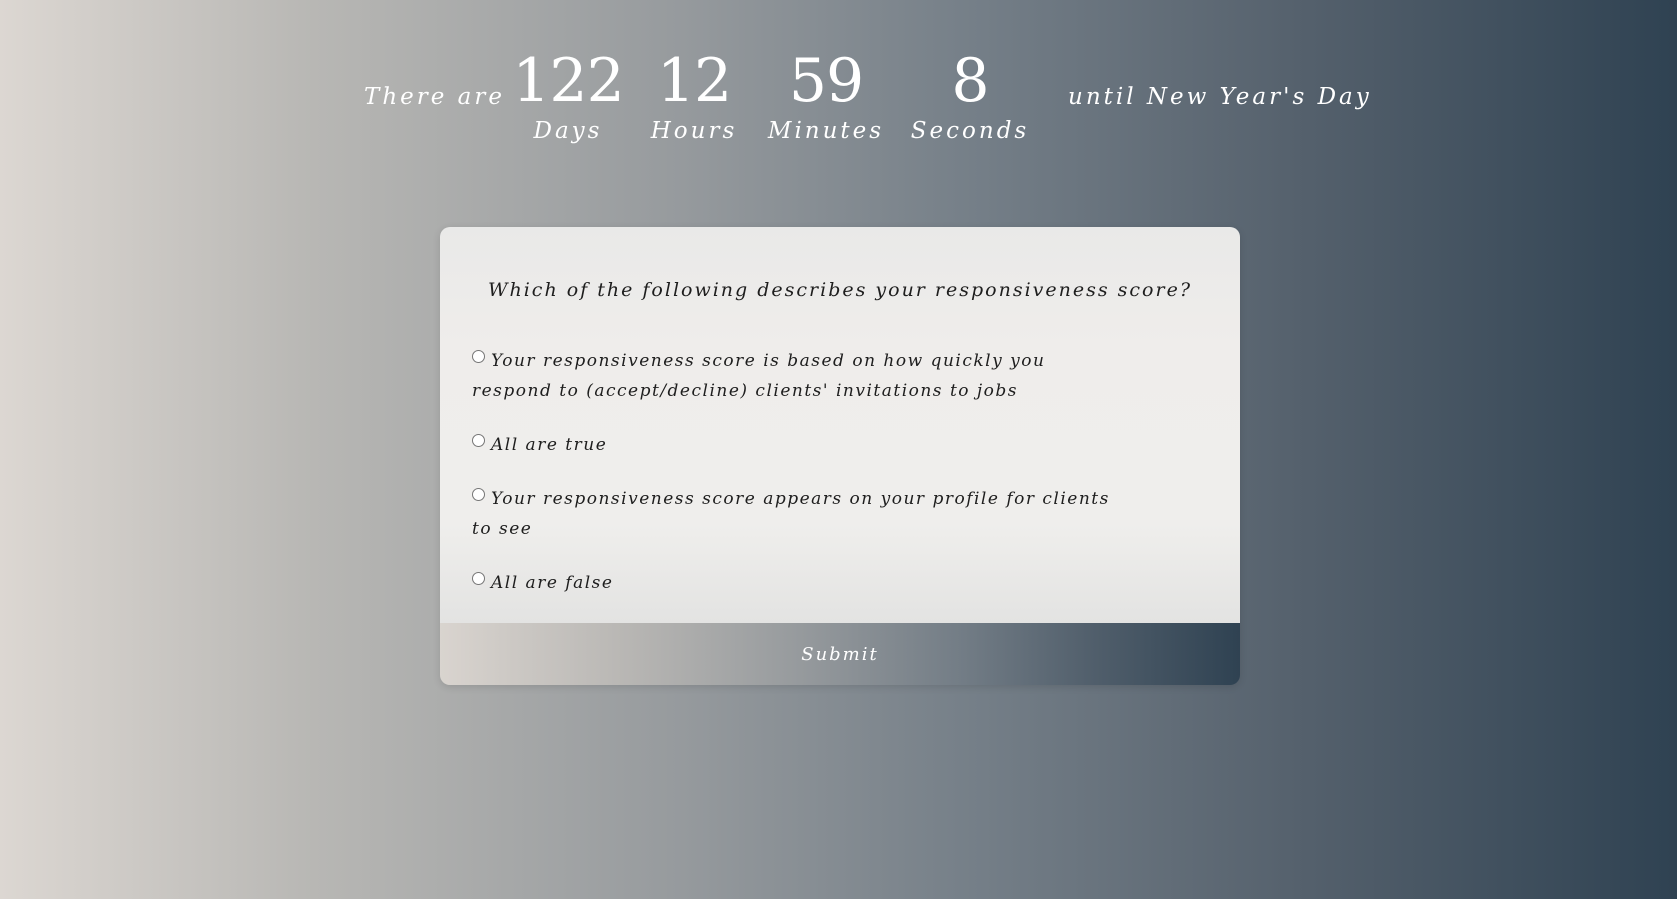 This screenshot has height=900, width=1677. I want to click on countdown-seconds: 8 Seconds, so click(970, 92).